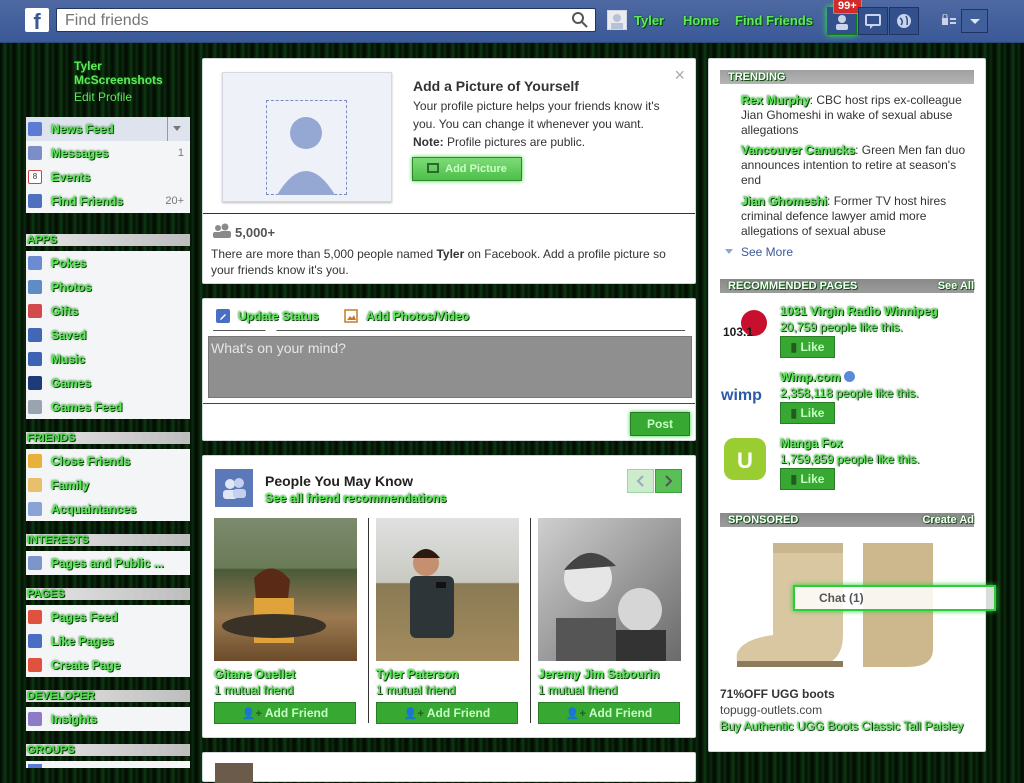 This screenshot has height=783, width=1024. What do you see at coordinates (35, 177) in the screenshot?
I see `calendar-icon: 8` at bounding box center [35, 177].